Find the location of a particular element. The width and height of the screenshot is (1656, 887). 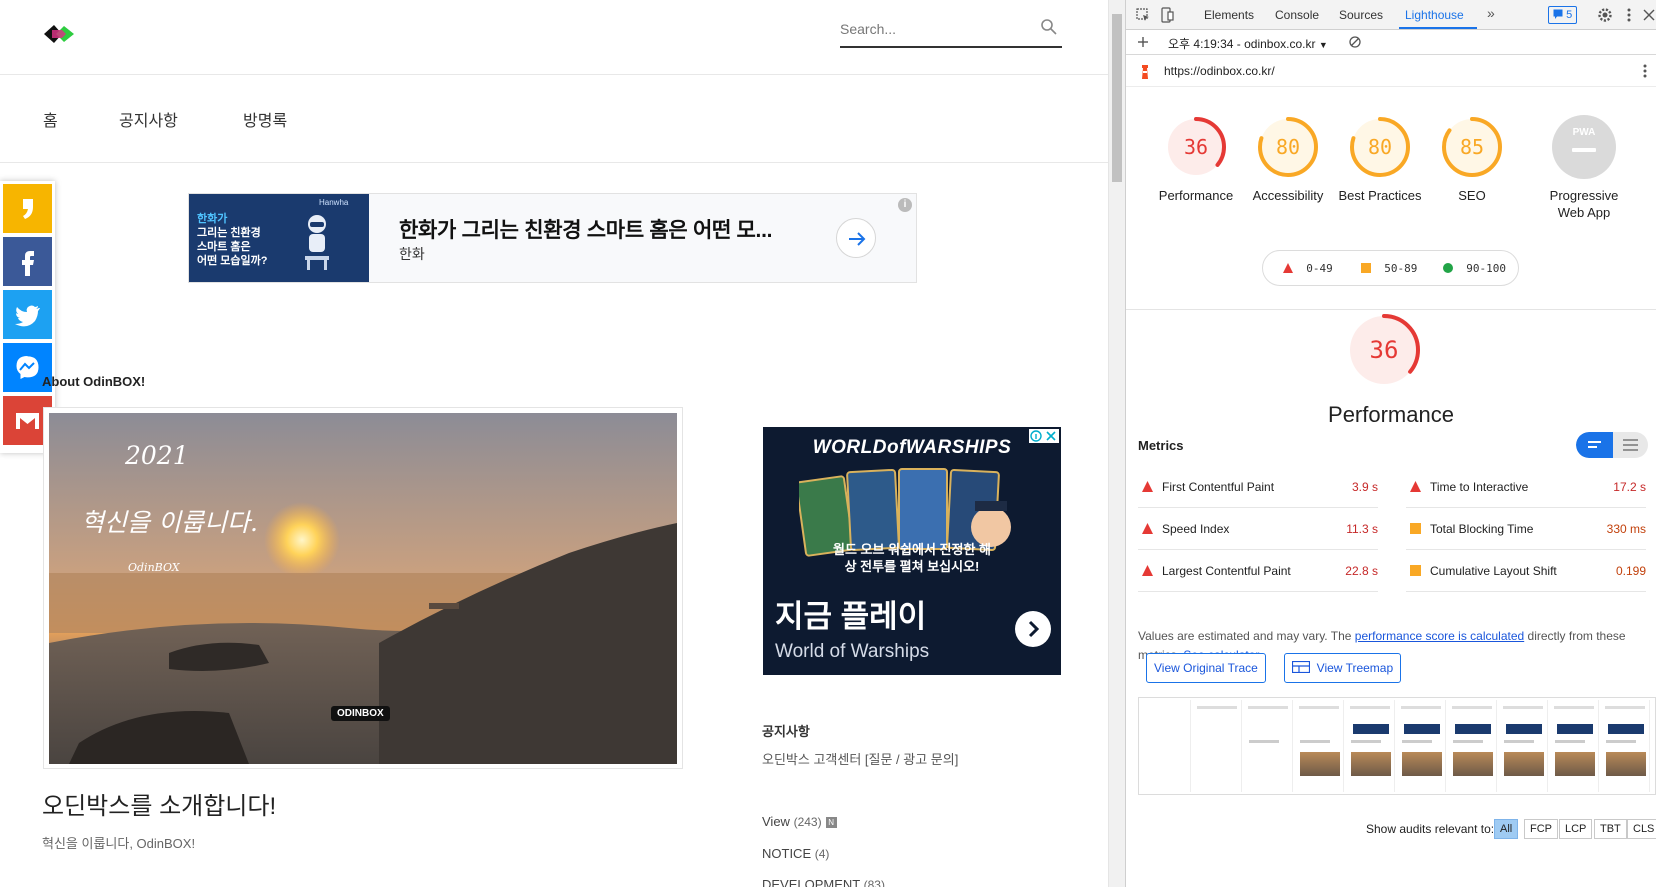

metric-name: Speed Index is located at coordinates (1196, 529).